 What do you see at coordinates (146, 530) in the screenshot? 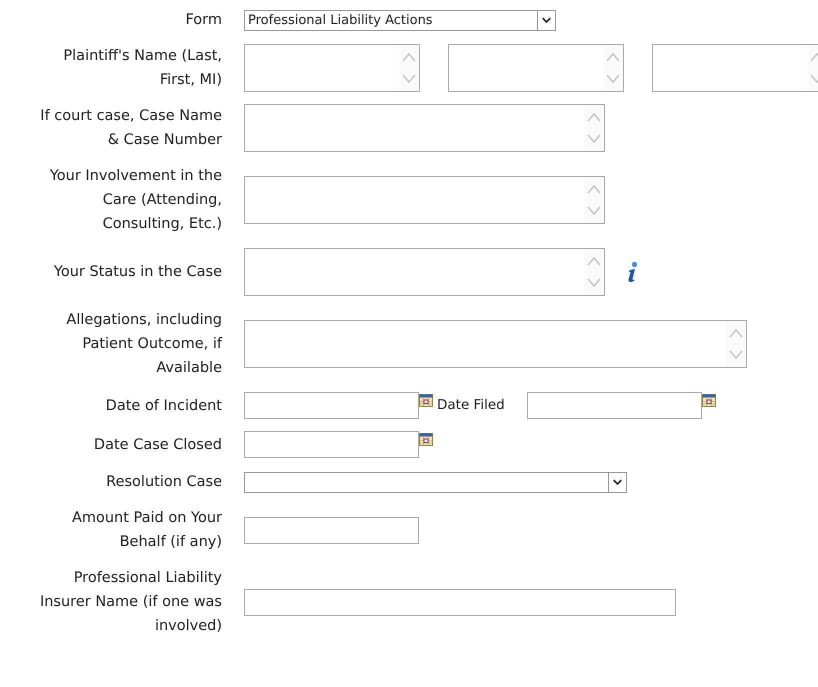
I see `field-label: Amount Paid on Your Behalf (if any)` at bounding box center [146, 530].